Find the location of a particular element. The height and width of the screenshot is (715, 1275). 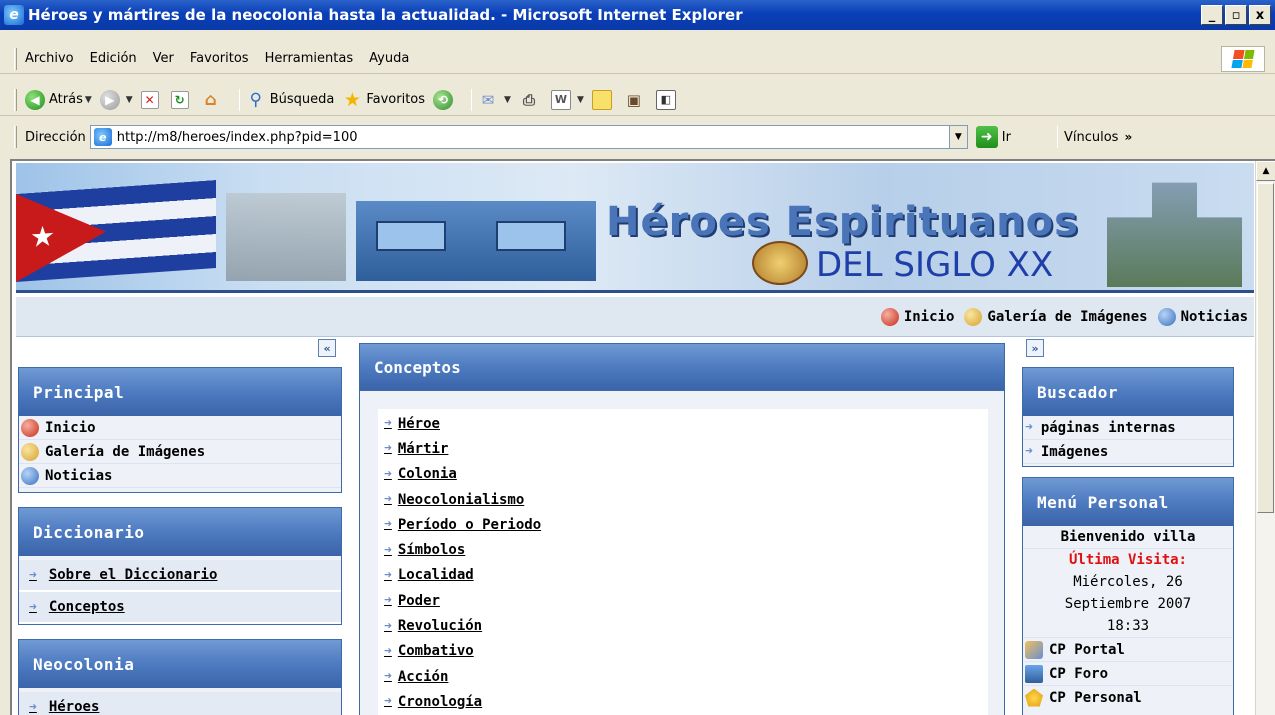

go-arrow-icon: ➜ is located at coordinates (986, 137).